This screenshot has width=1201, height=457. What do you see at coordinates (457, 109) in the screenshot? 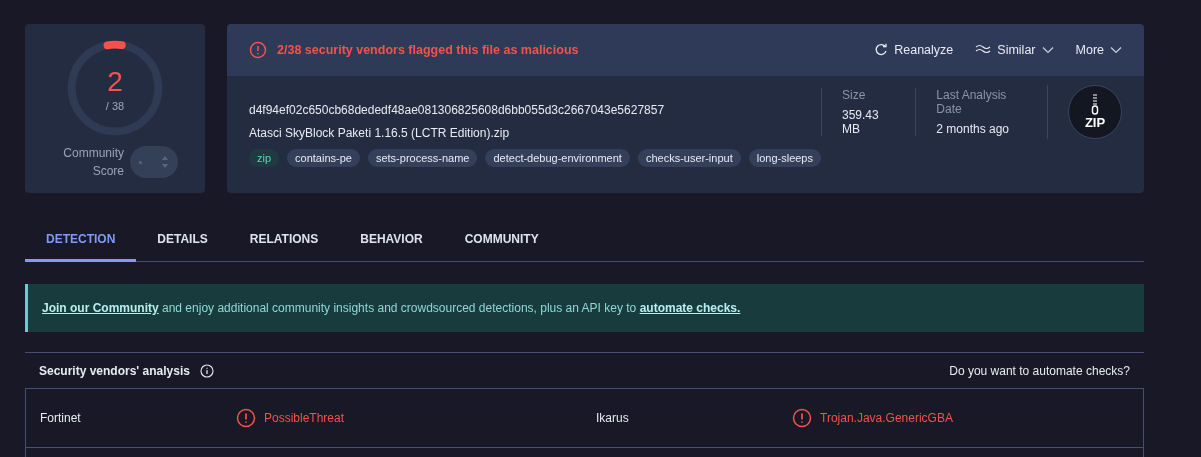
I see `file-hash: d4f94ef02c650cb68dededf48ae081306825608d6bb055d3c2667043e5627857` at bounding box center [457, 109].